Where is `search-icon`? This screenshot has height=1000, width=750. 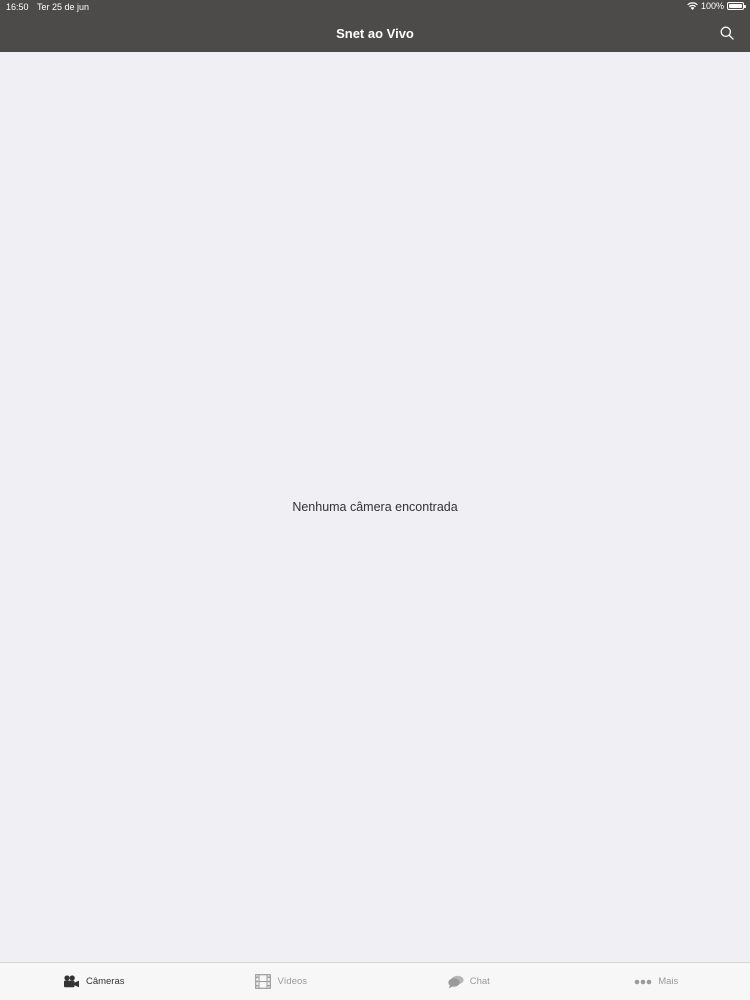
search-icon is located at coordinates (727, 33).